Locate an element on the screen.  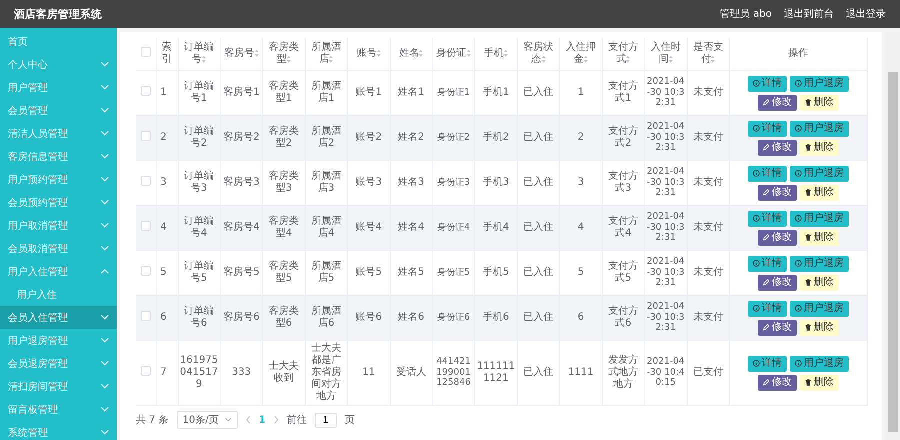
table-cell: 客房类型6 is located at coordinates (284, 317).